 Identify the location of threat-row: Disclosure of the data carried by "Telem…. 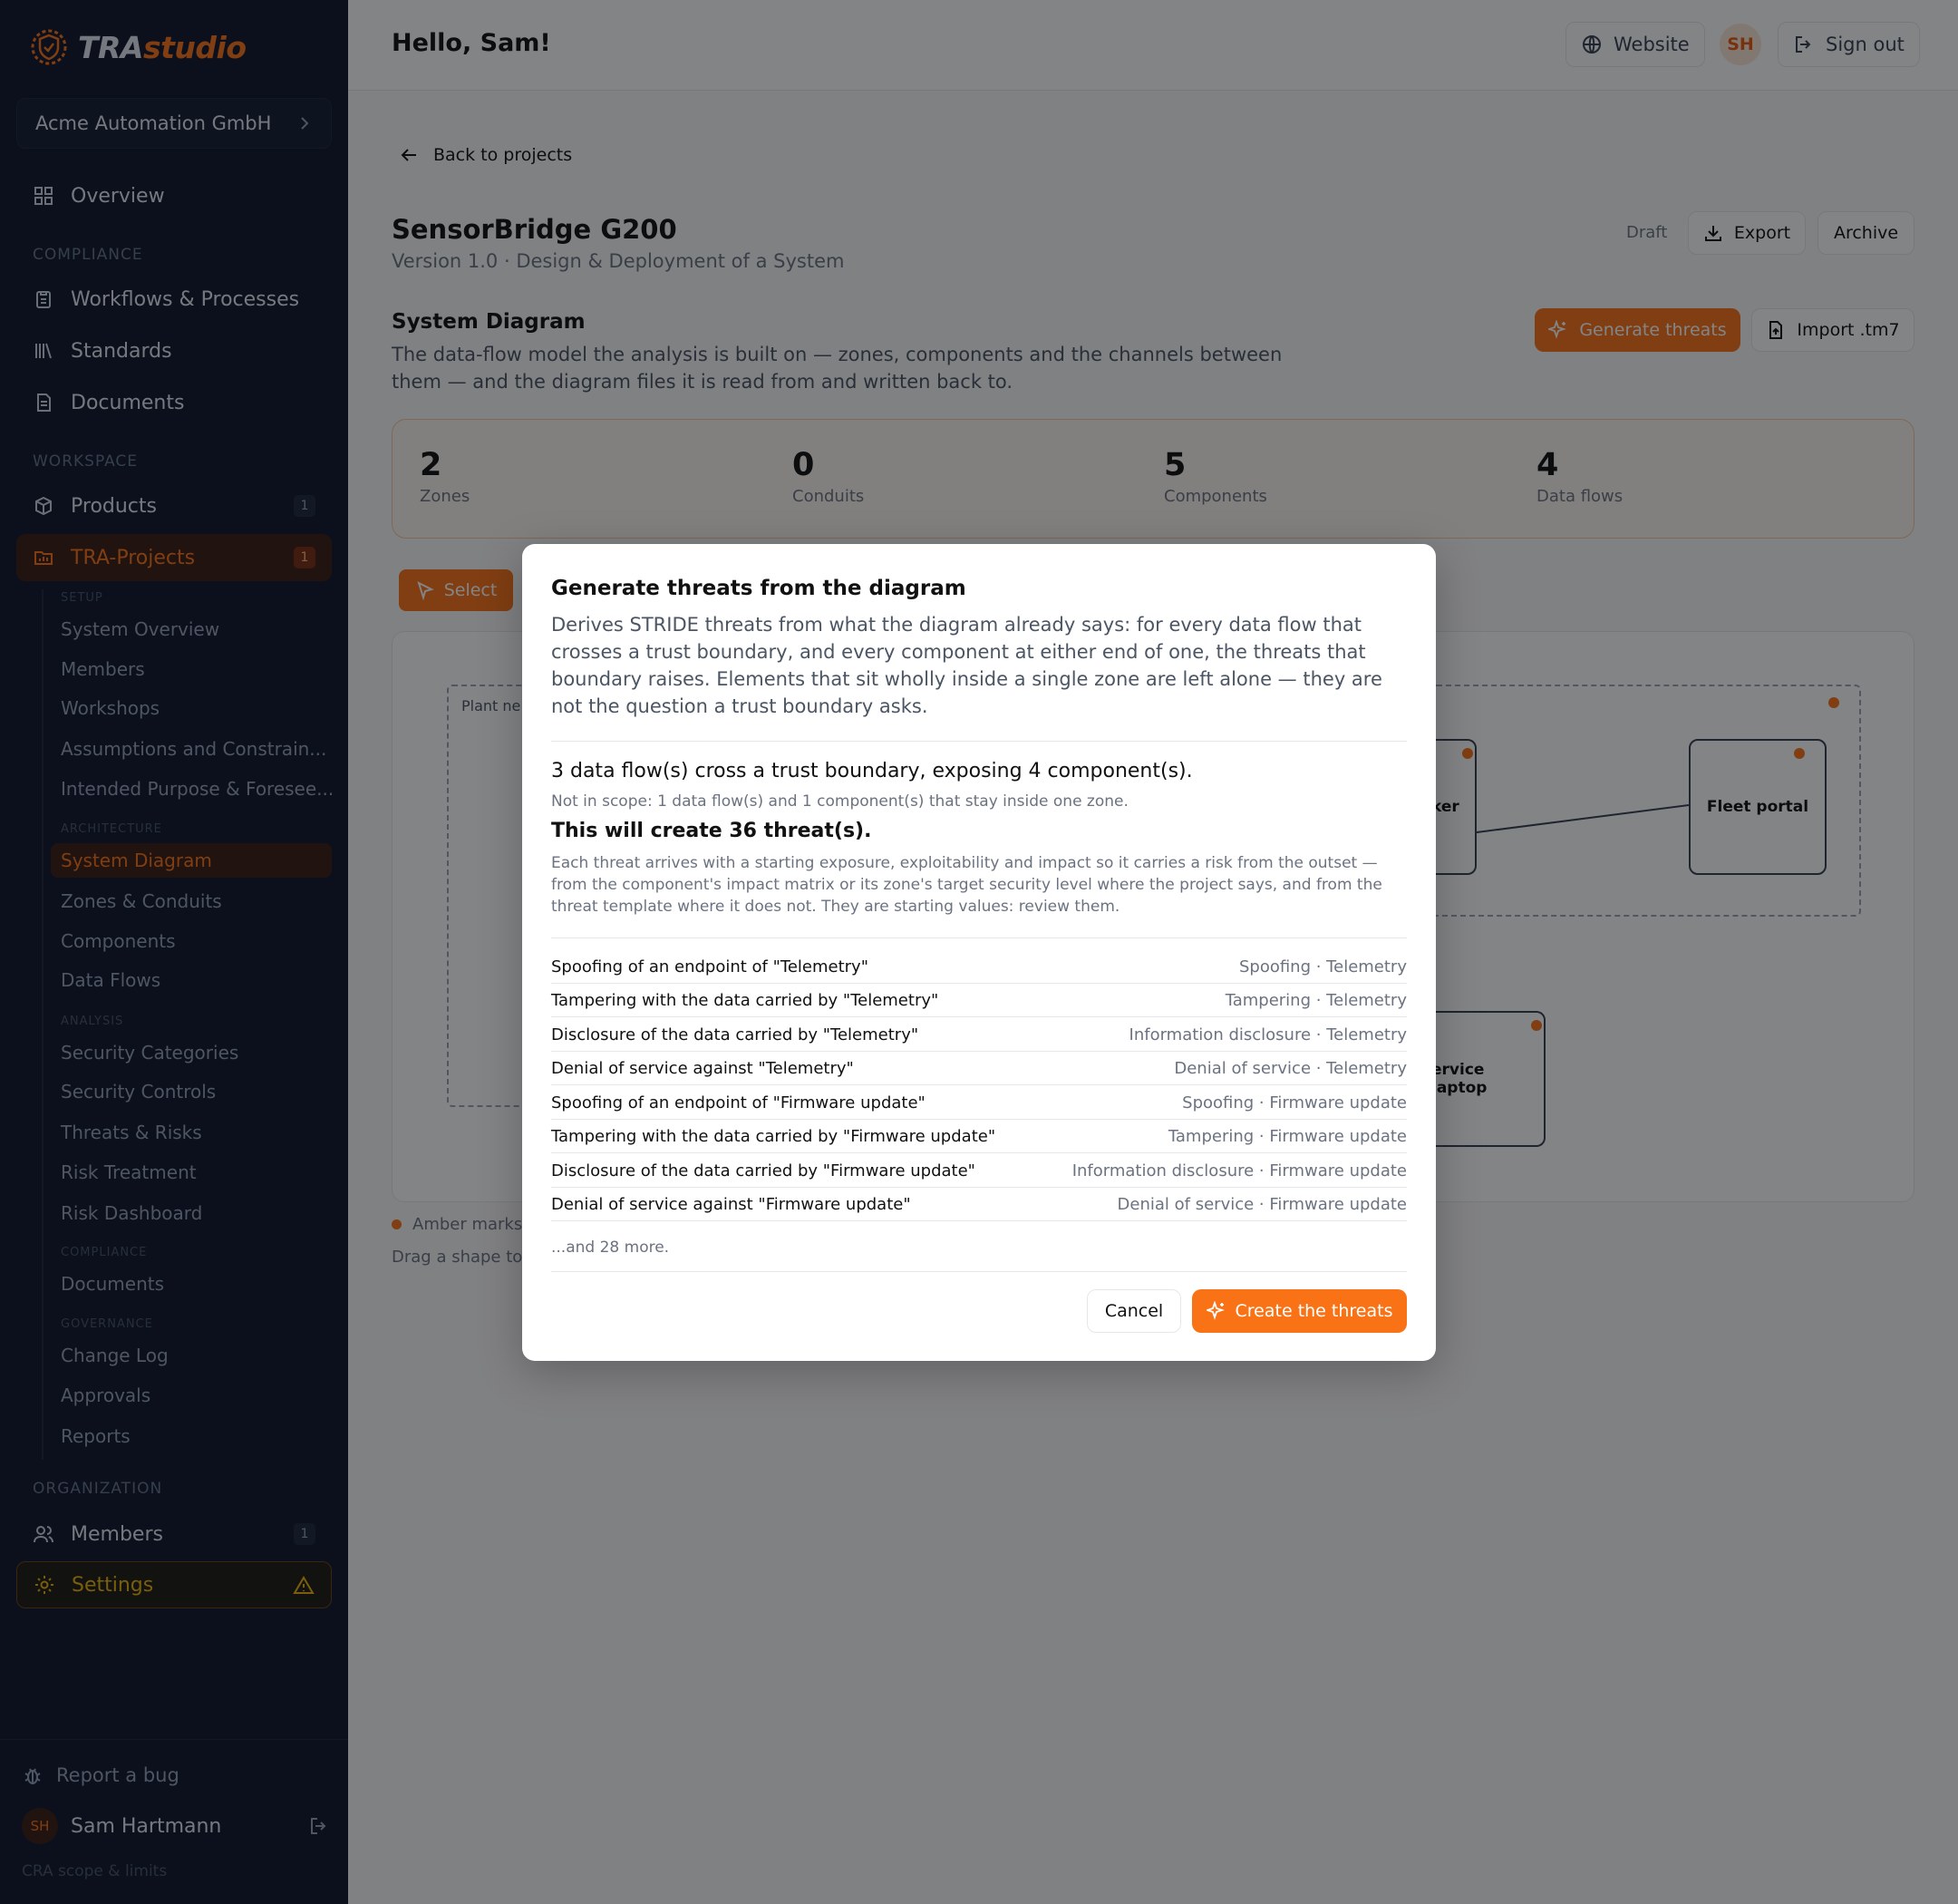
(979, 1035).